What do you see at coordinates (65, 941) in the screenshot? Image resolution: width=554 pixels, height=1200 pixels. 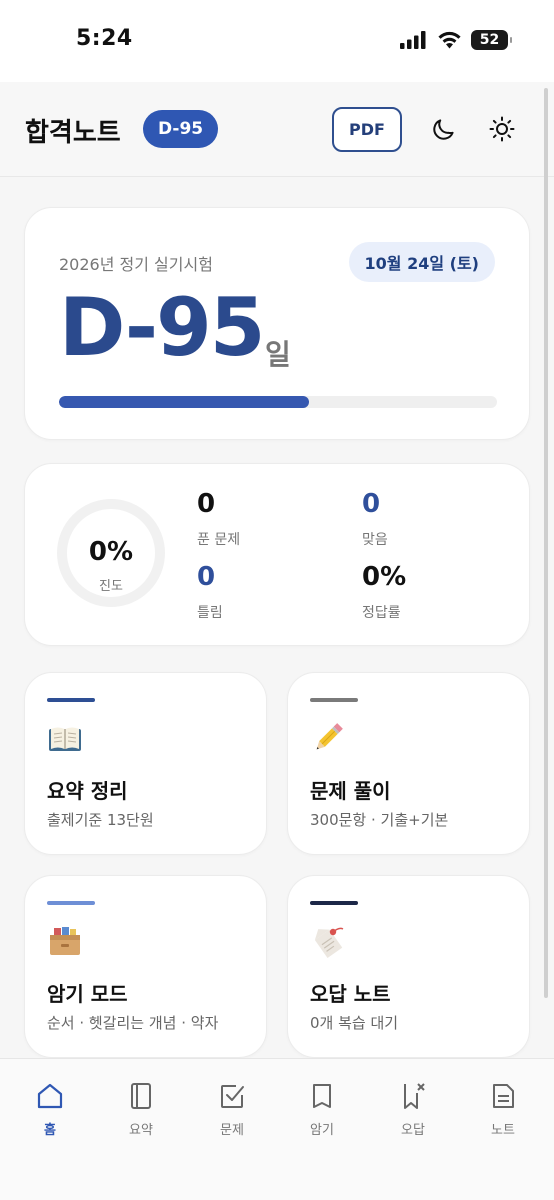 I see `card-box-icon` at bounding box center [65, 941].